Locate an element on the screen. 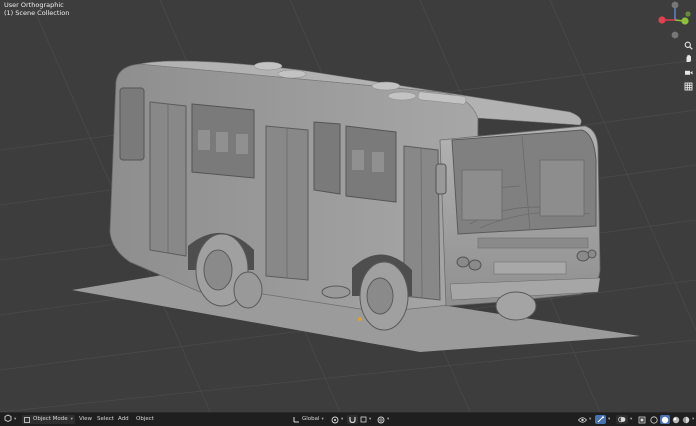 This screenshot has height=426, width=696. mode-selector: Object Mode ▾ is located at coordinates (48, 419).